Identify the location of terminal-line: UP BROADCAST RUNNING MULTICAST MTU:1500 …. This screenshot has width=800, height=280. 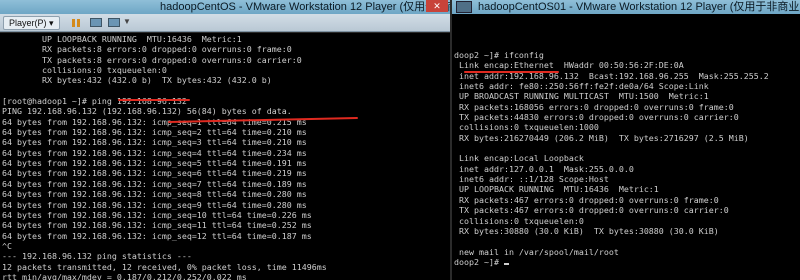
(581, 96).